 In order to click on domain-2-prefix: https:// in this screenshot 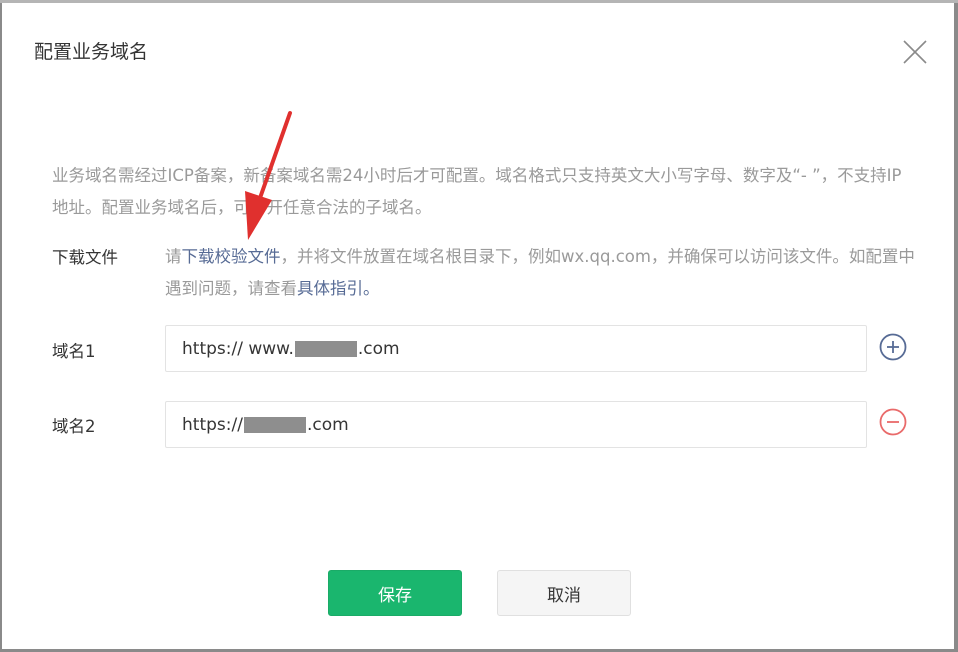, I will do `click(212, 424)`.